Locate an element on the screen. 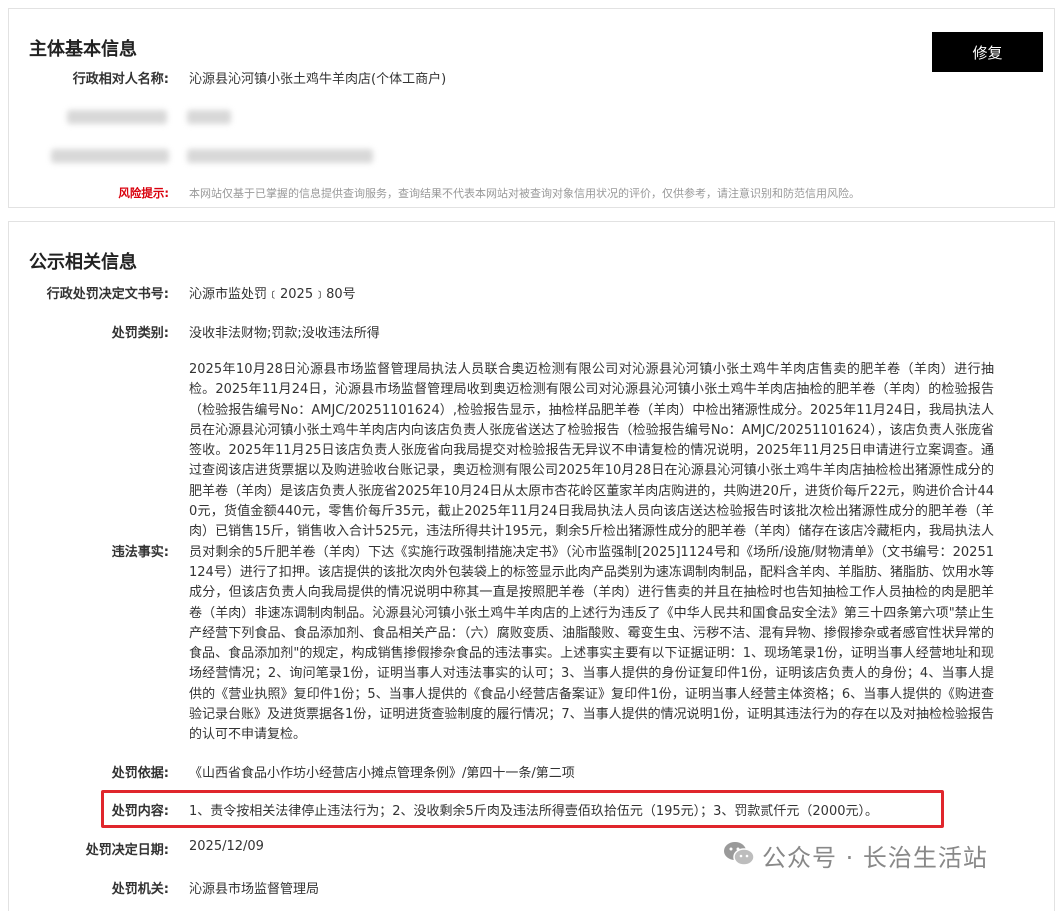 This screenshot has width=1057, height=911. risk-label: 风险提示: is located at coordinates (143, 193).